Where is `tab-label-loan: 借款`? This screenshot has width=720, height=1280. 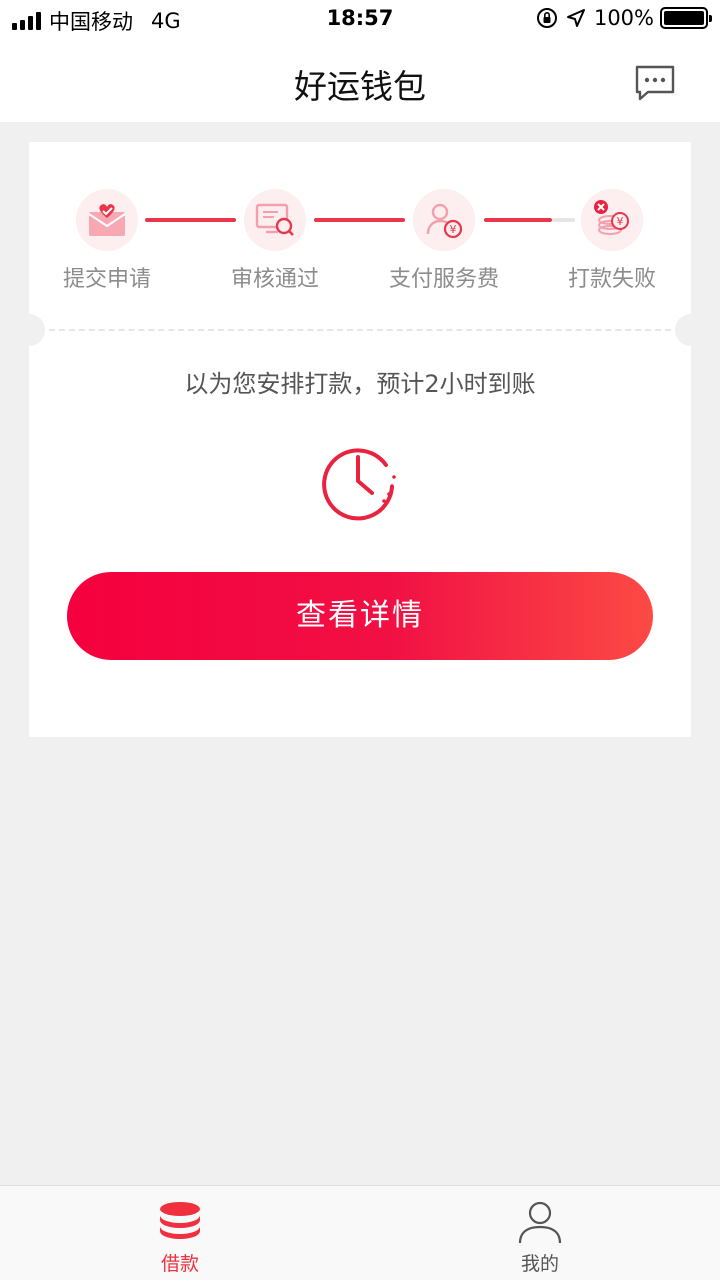 tab-label-loan: 借款 is located at coordinates (179, 1264).